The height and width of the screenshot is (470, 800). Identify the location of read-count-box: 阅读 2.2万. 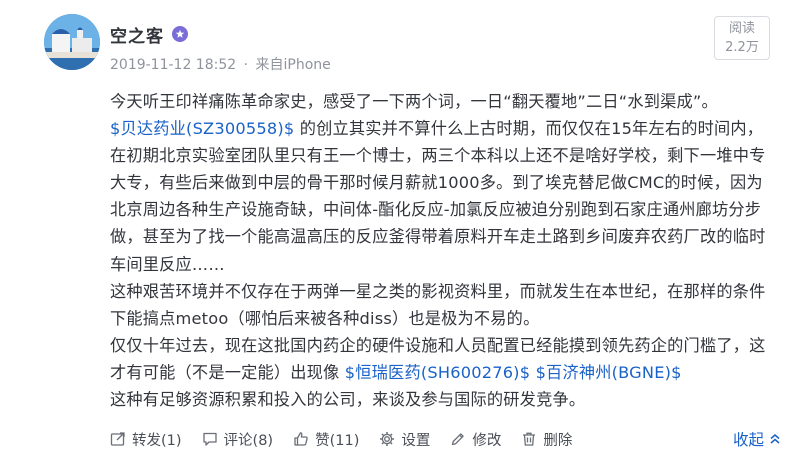
(742, 38).